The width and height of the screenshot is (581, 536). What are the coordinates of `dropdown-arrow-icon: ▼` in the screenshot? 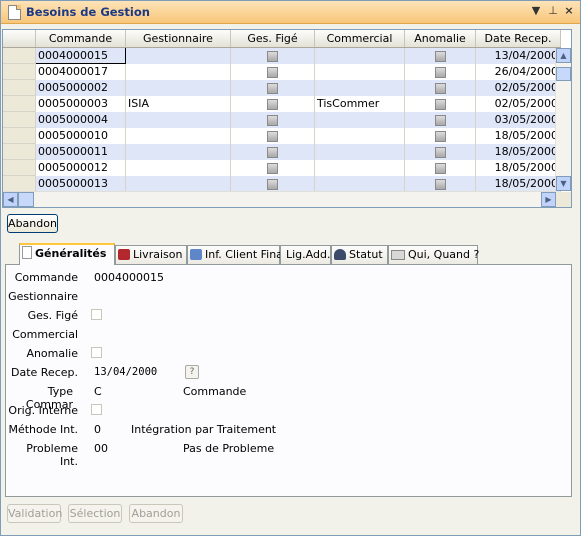 It's located at (536, 11).